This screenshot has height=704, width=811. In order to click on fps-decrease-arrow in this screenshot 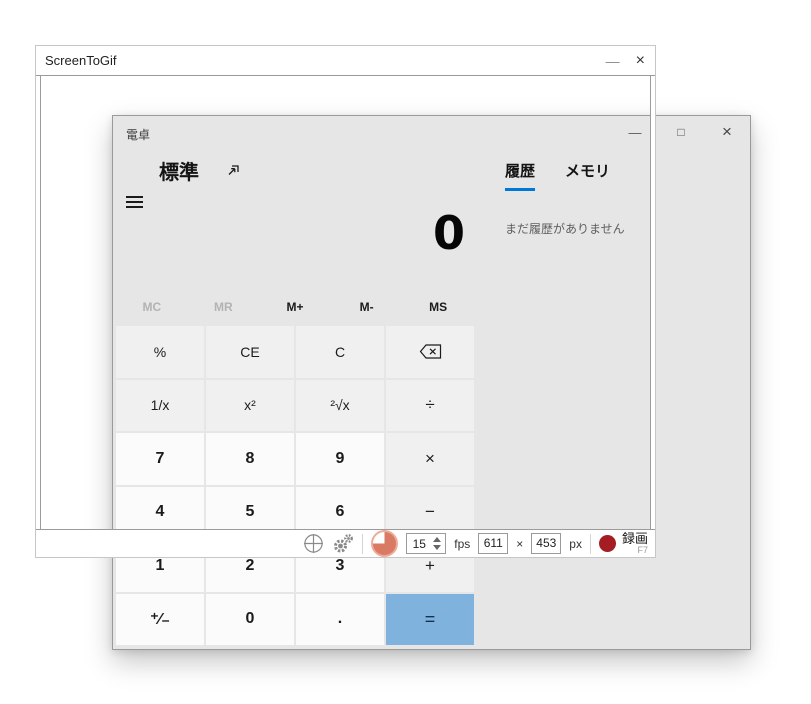, I will do `click(437, 547)`.